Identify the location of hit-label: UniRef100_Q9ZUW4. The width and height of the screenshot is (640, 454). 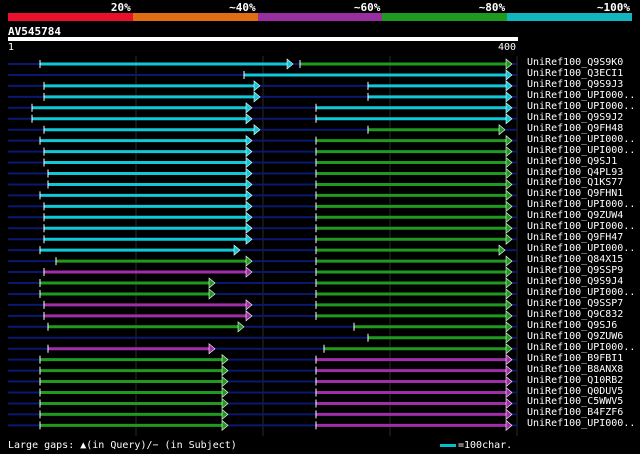
(575, 215).